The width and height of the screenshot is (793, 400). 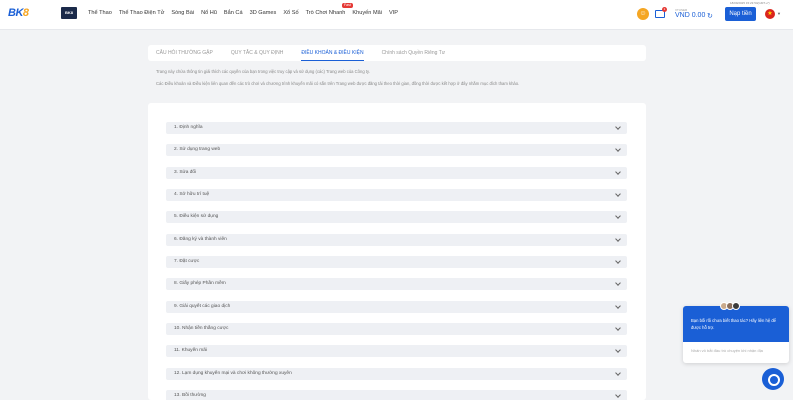 What do you see at coordinates (18, 13) in the screenshot?
I see `bk8-logo: BK8` at bounding box center [18, 13].